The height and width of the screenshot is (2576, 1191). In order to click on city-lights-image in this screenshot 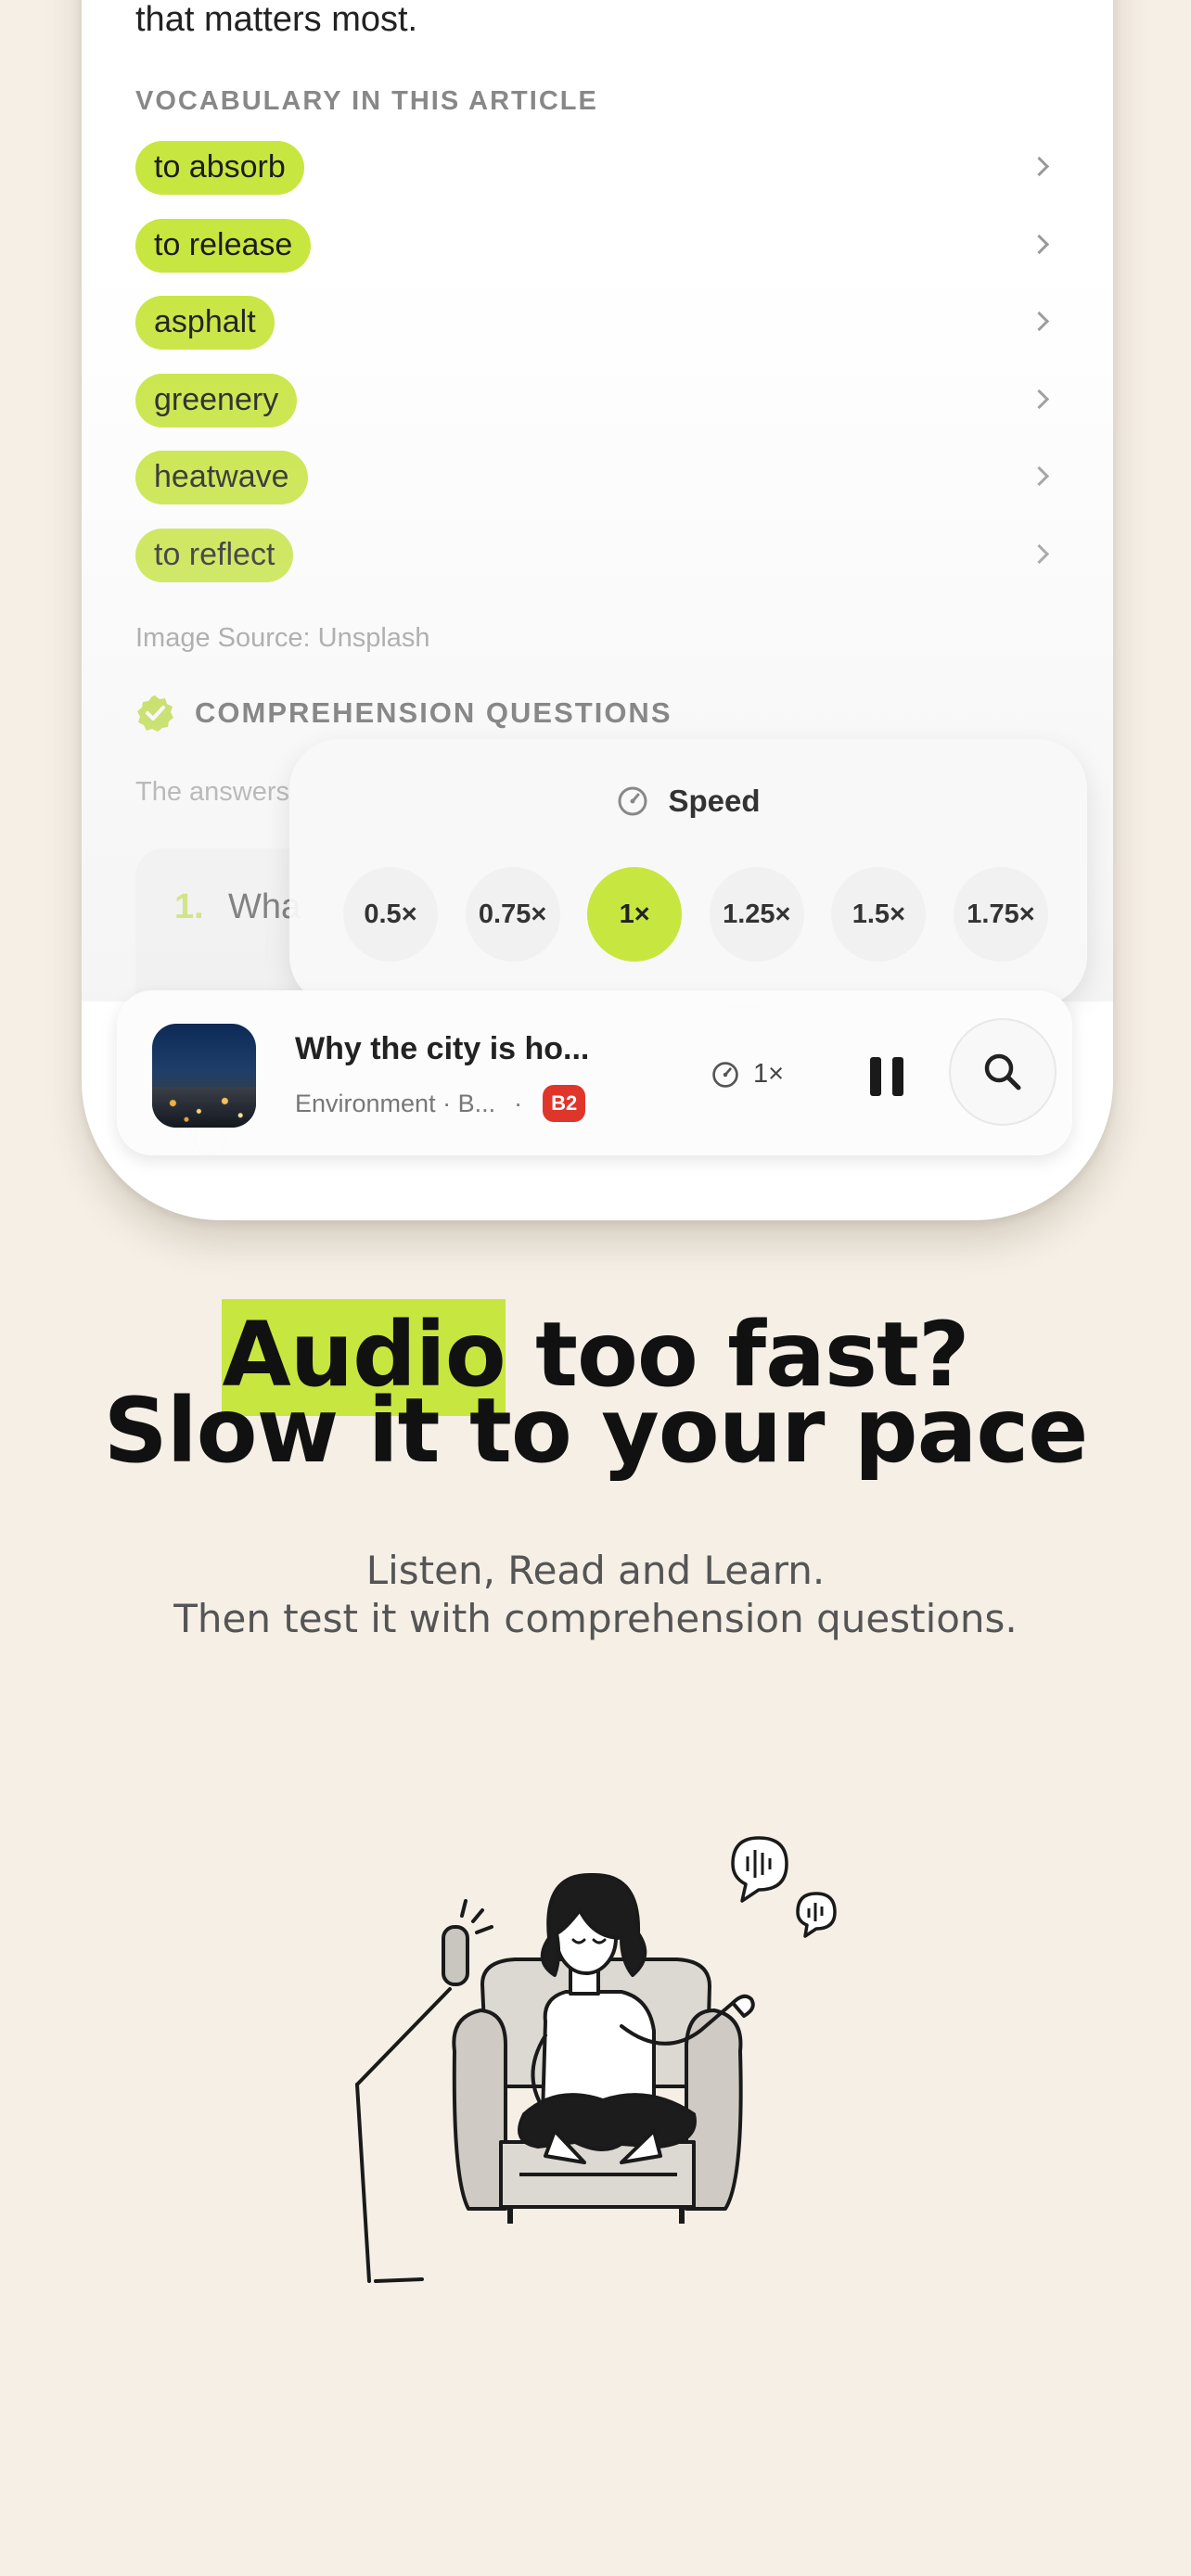, I will do `click(204, 1107)`.